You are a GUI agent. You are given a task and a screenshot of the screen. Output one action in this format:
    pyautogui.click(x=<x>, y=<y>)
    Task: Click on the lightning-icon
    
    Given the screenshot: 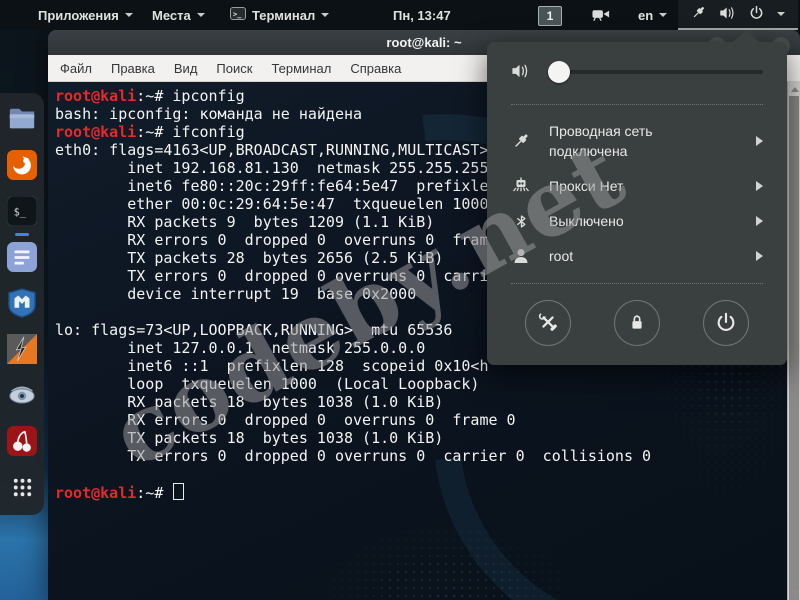 What is the action you would take?
    pyautogui.click(x=22, y=349)
    